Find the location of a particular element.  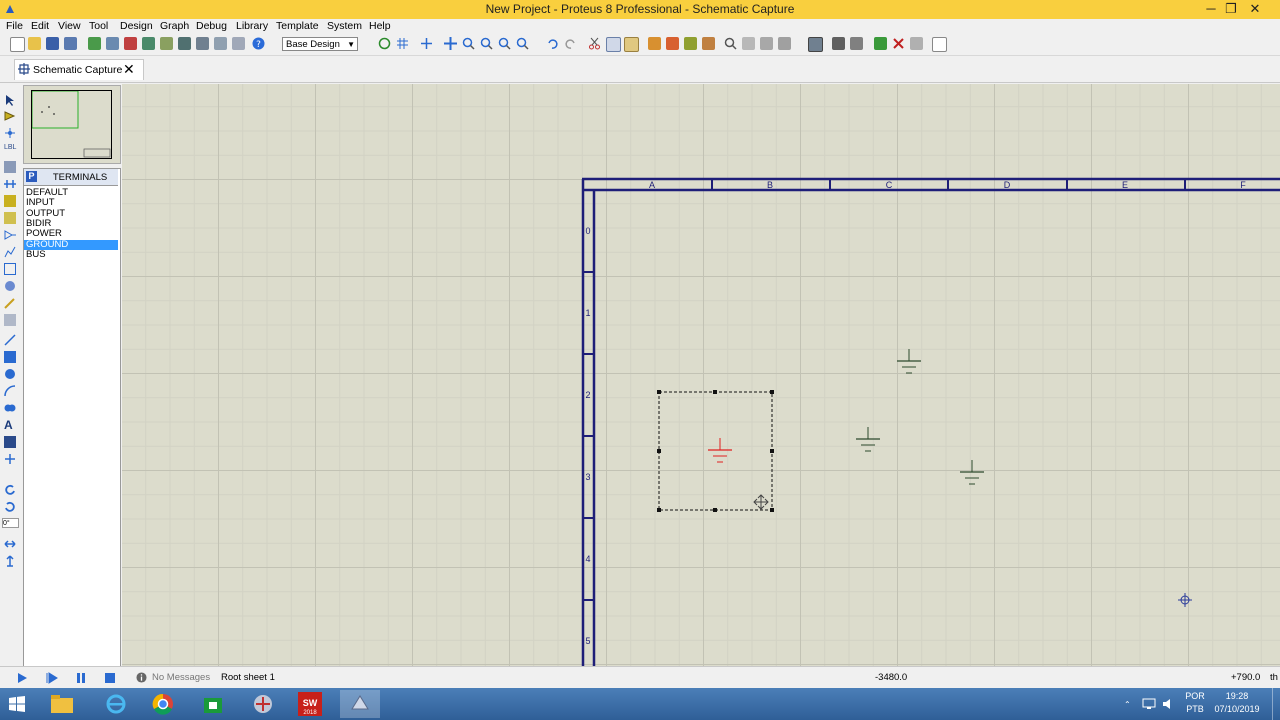

menu-help: Help is located at coordinates (380, 26).